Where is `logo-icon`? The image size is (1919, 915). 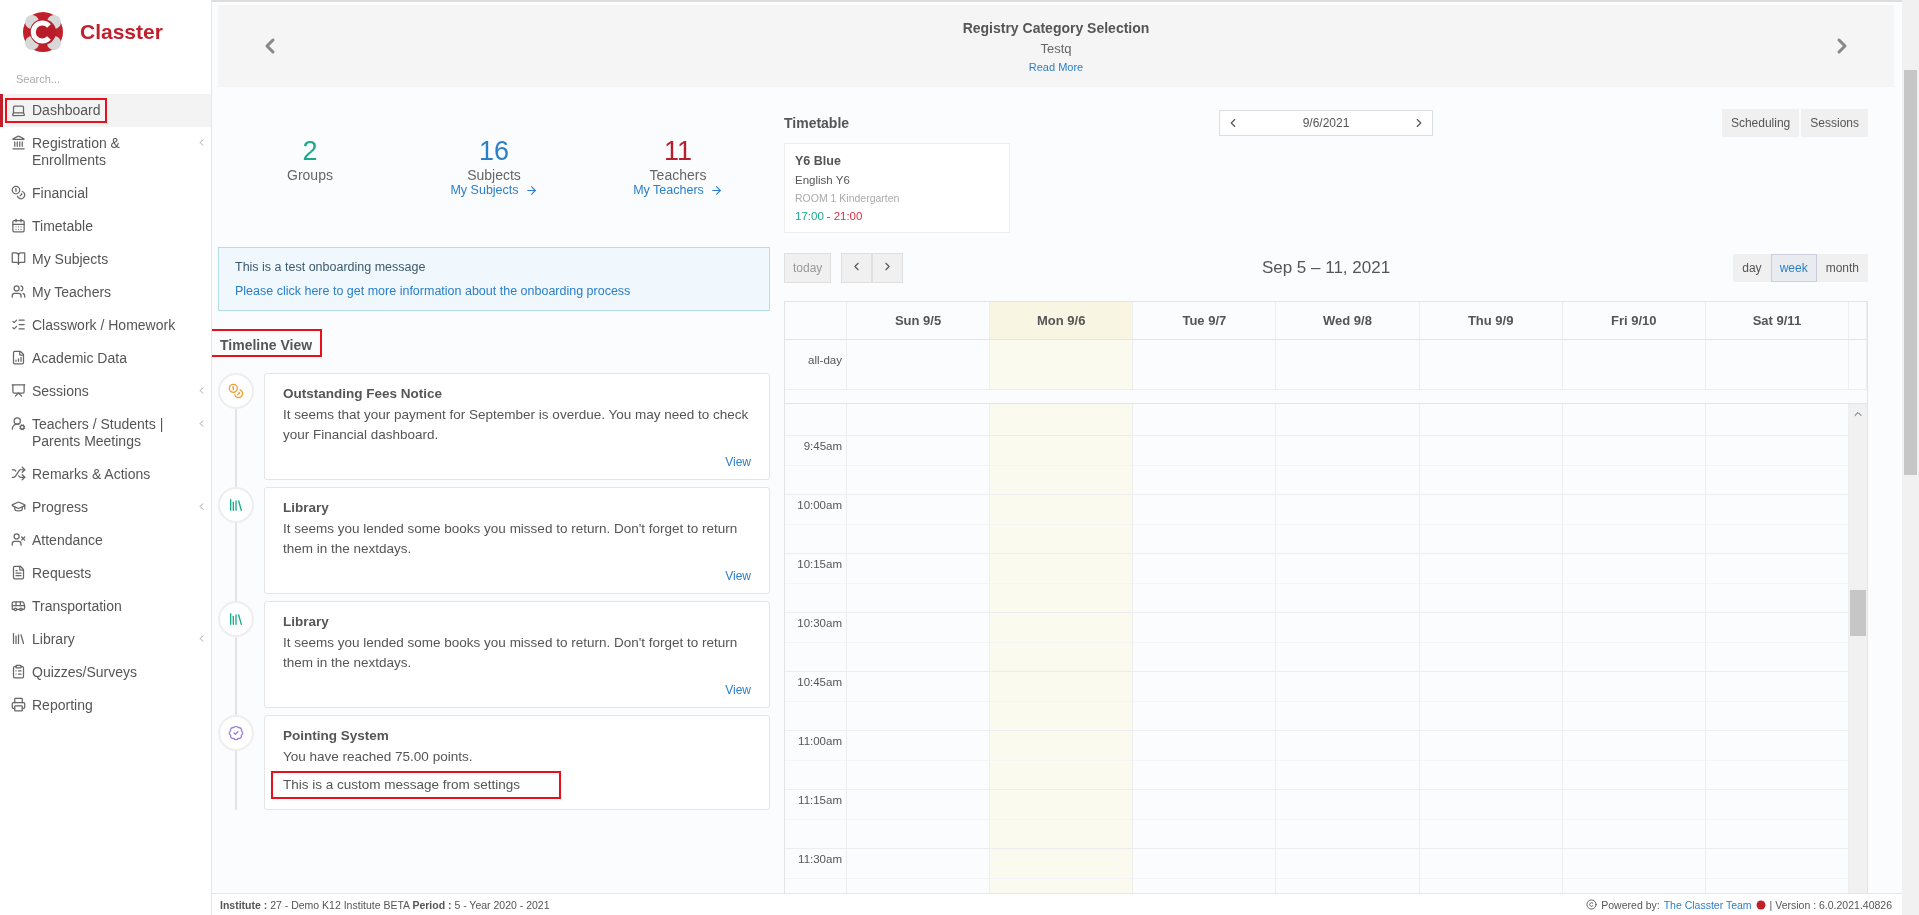 logo-icon is located at coordinates (1760, 904).